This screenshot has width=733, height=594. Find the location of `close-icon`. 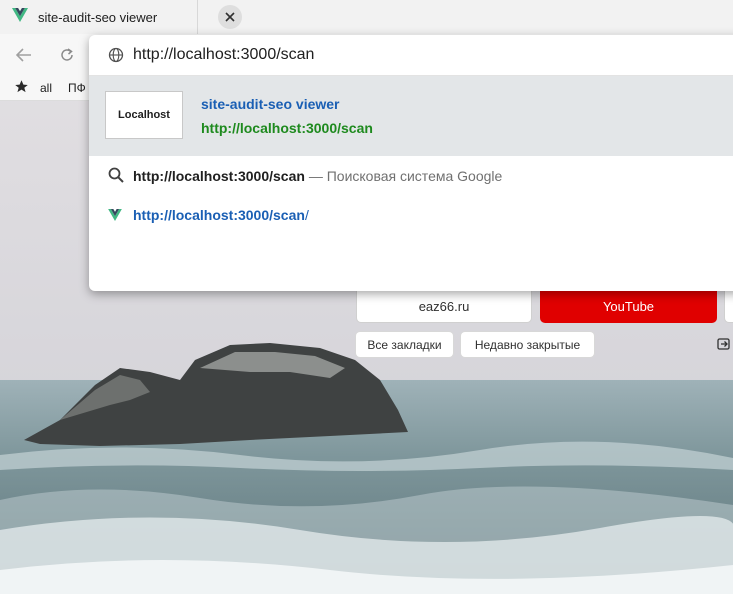

close-icon is located at coordinates (230, 17).